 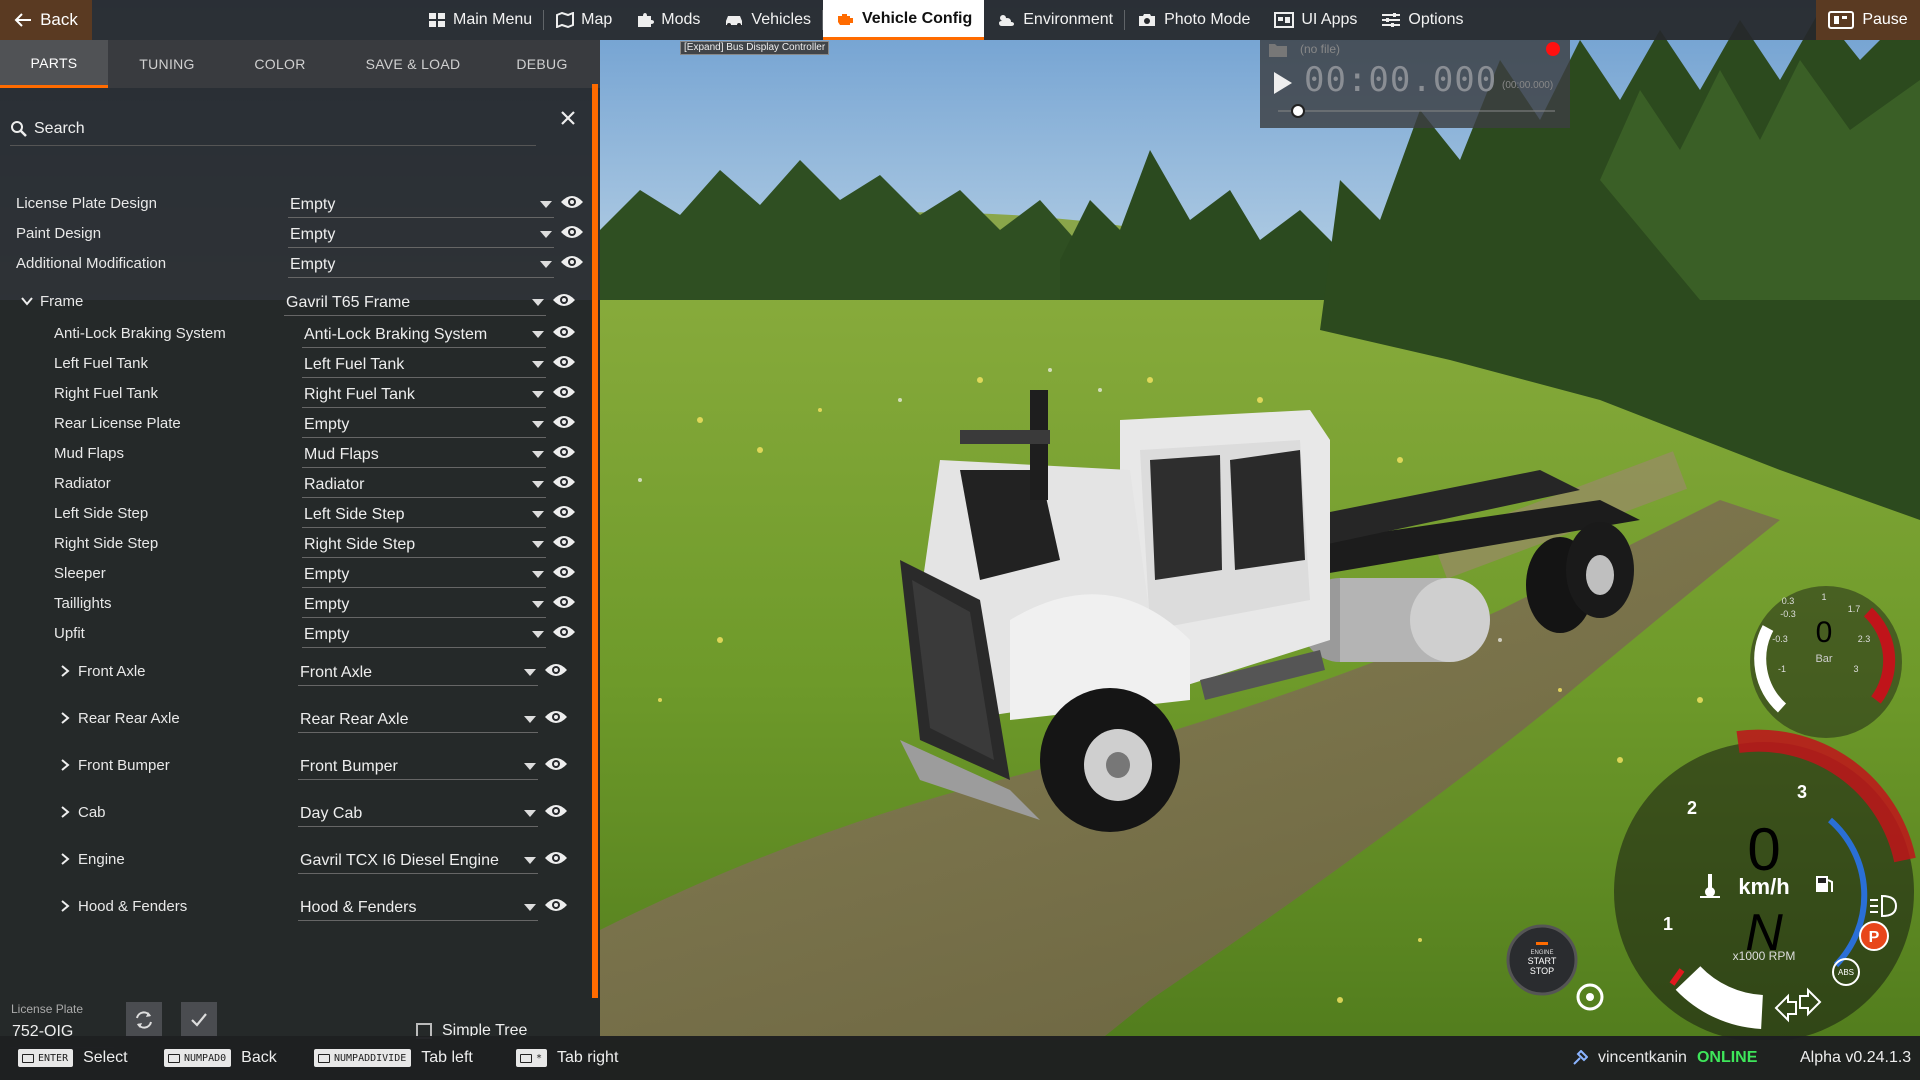 What do you see at coordinates (413, 64) in the screenshot?
I see `tab-save-load: SAVE & LOAD` at bounding box center [413, 64].